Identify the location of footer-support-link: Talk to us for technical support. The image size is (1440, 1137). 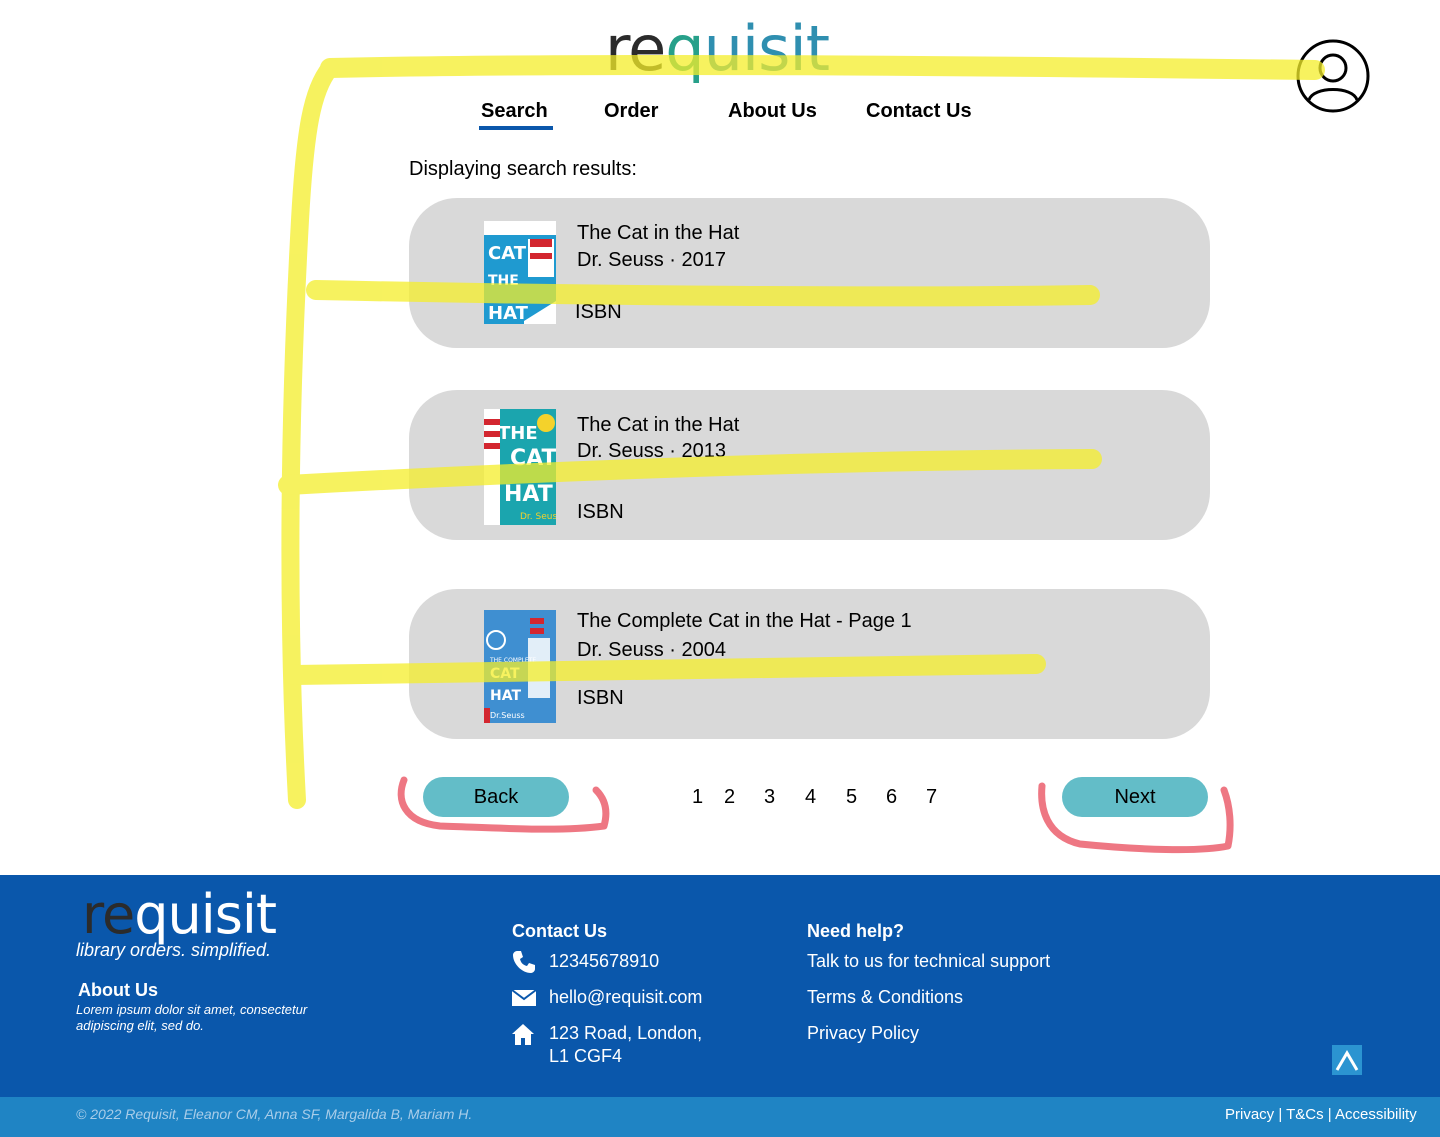
(928, 961).